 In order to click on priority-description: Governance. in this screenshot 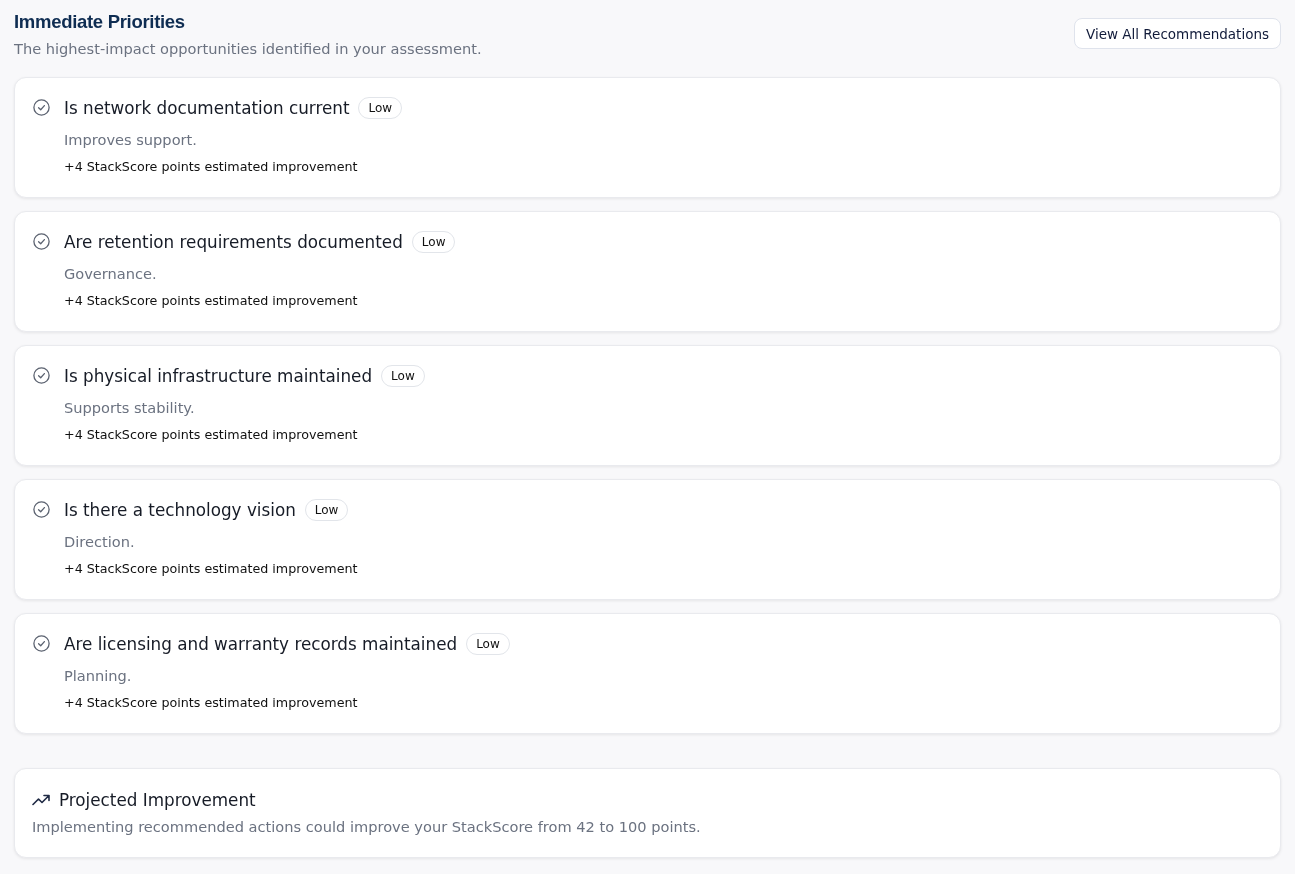, I will do `click(111, 274)`.